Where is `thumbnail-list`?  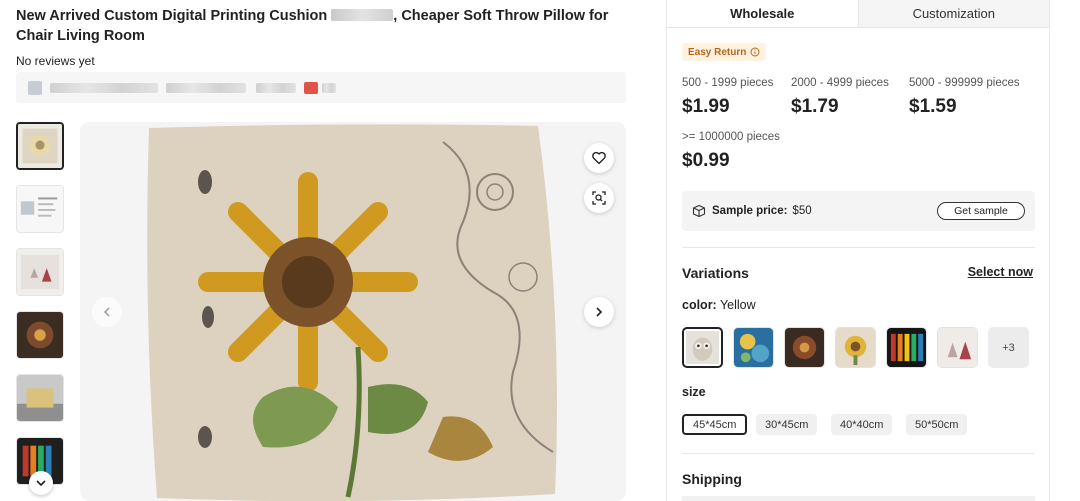
thumbnail-list is located at coordinates (41, 311).